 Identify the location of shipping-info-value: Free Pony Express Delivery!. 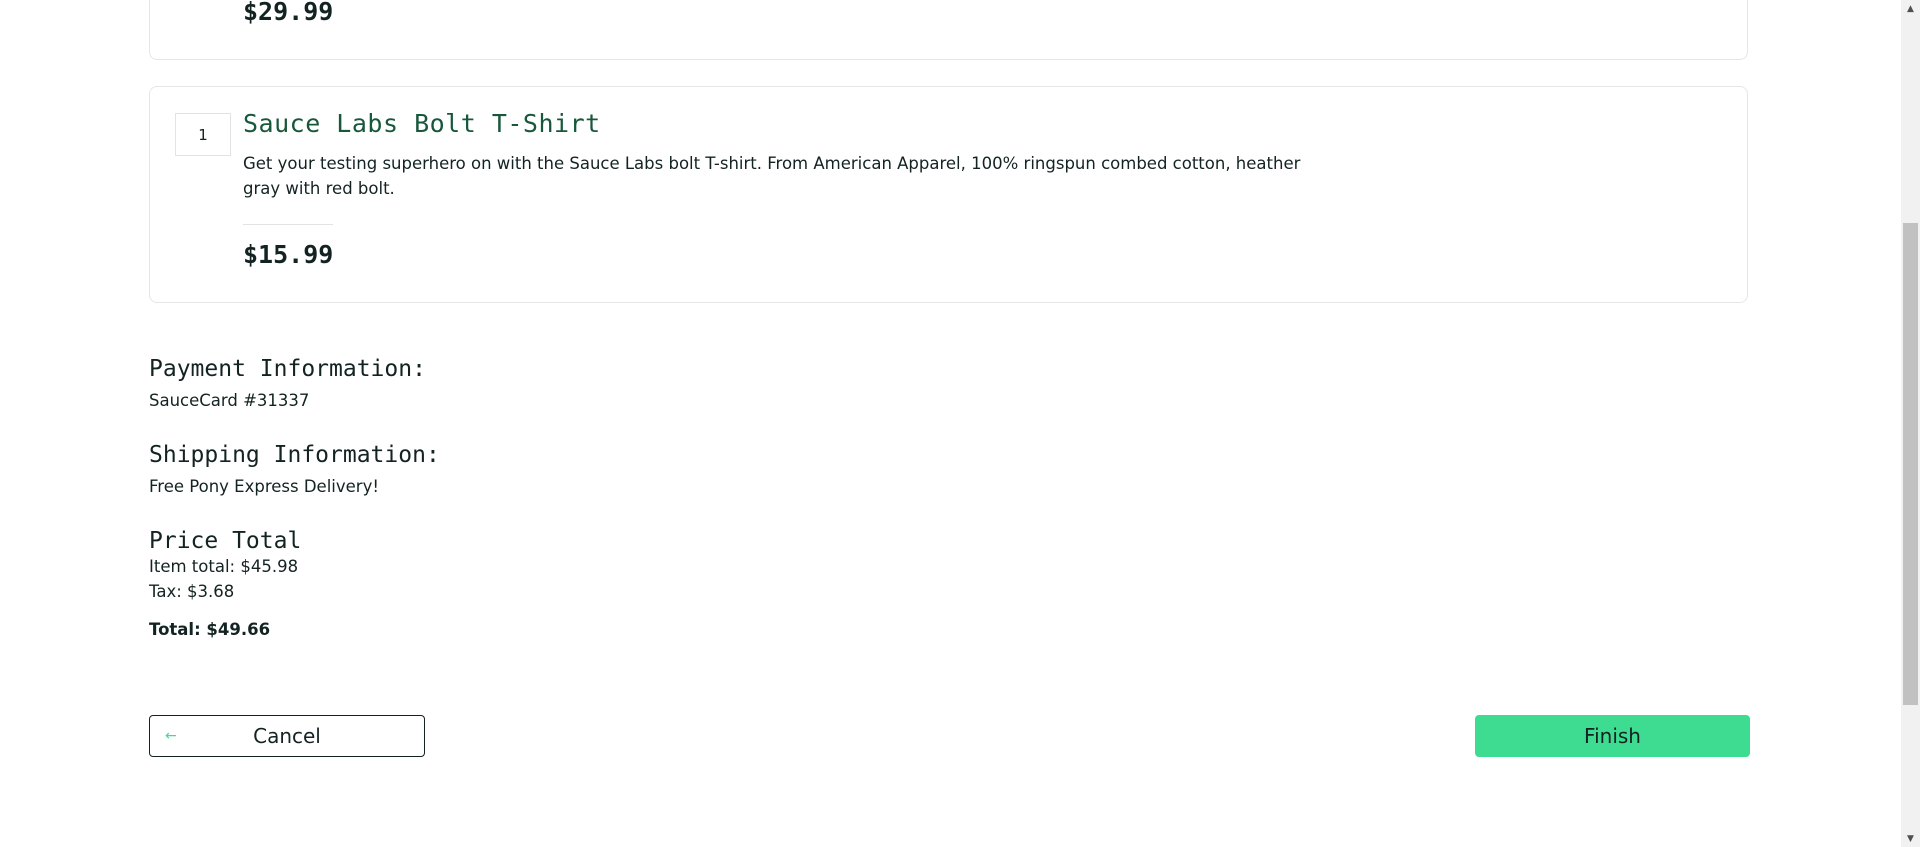
(264, 486).